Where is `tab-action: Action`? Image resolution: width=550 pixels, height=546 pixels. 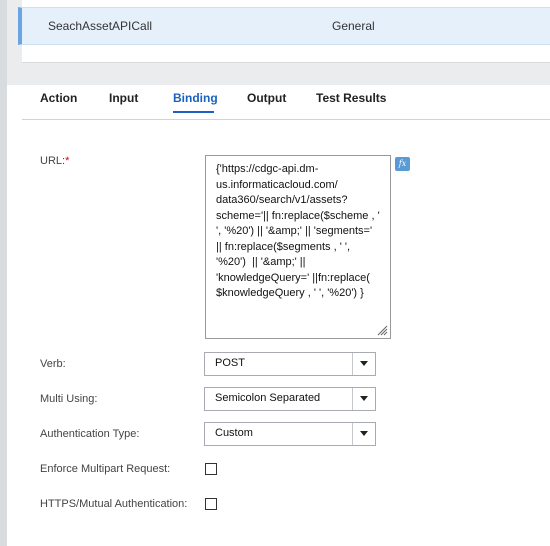
tab-action: Action is located at coordinates (58, 98).